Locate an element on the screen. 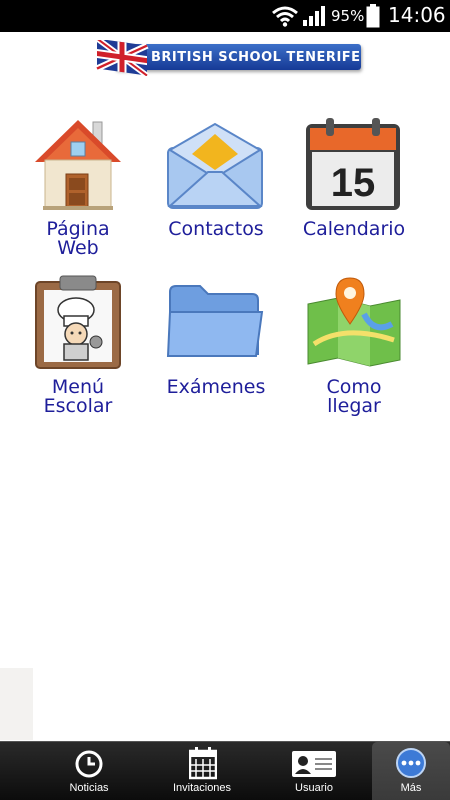 The height and width of the screenshot is (800, 450). tile-label: llegar is located at coordinates (354, 406).